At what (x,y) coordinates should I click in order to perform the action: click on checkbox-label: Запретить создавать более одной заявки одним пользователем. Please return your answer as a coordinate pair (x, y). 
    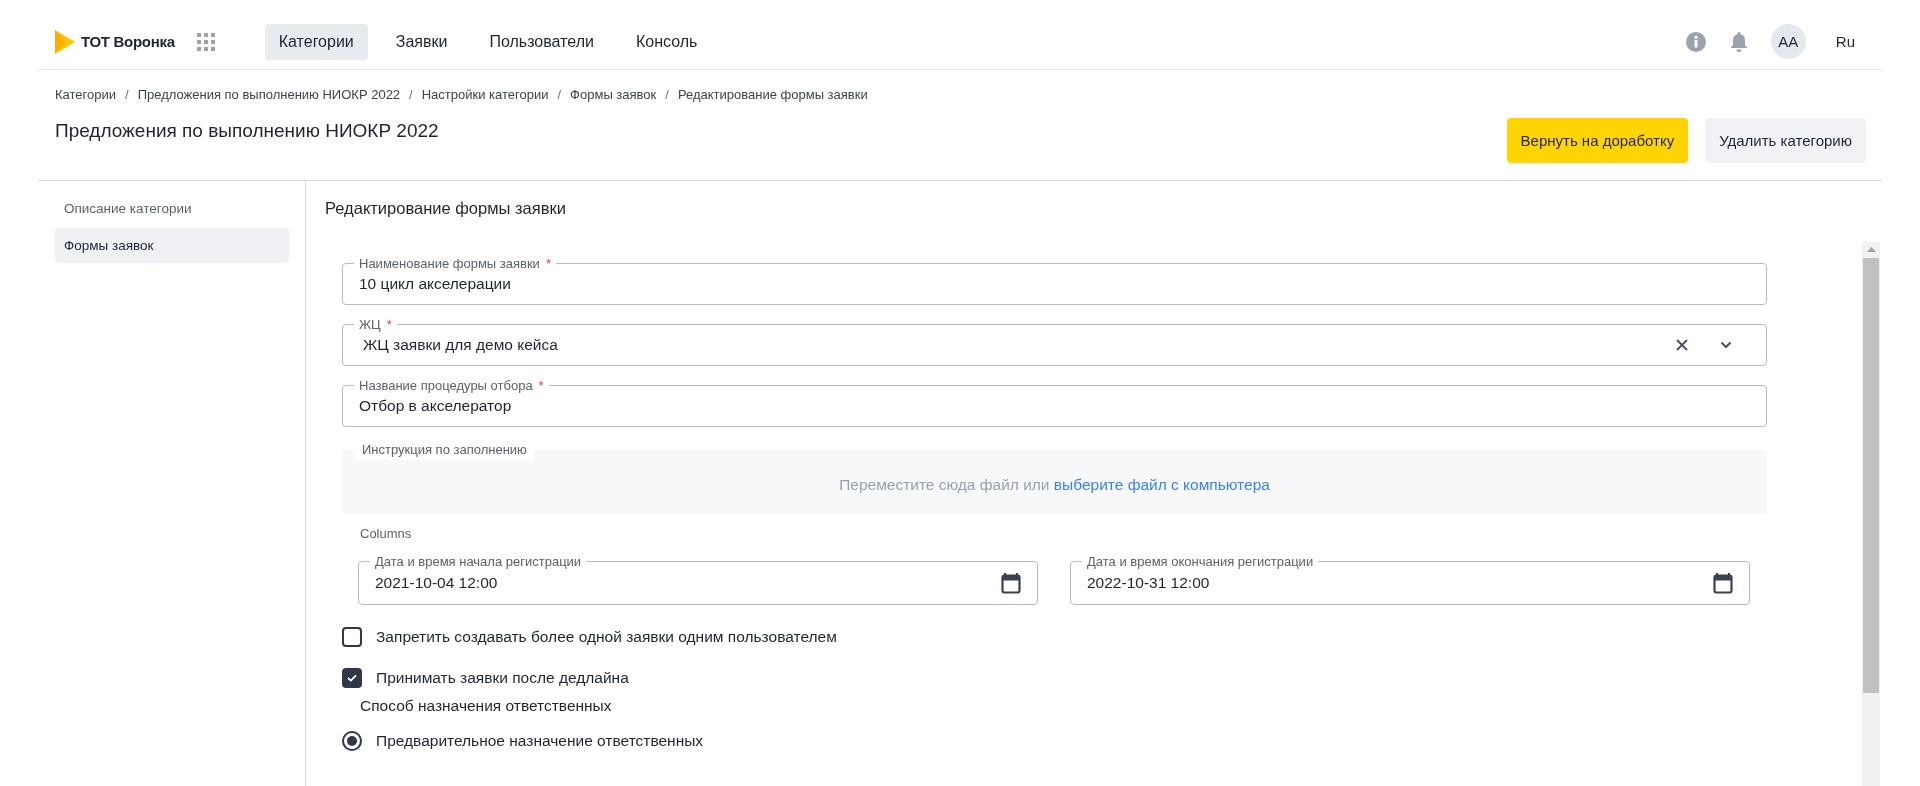
    Looking at the image, I should click on (606, 637).